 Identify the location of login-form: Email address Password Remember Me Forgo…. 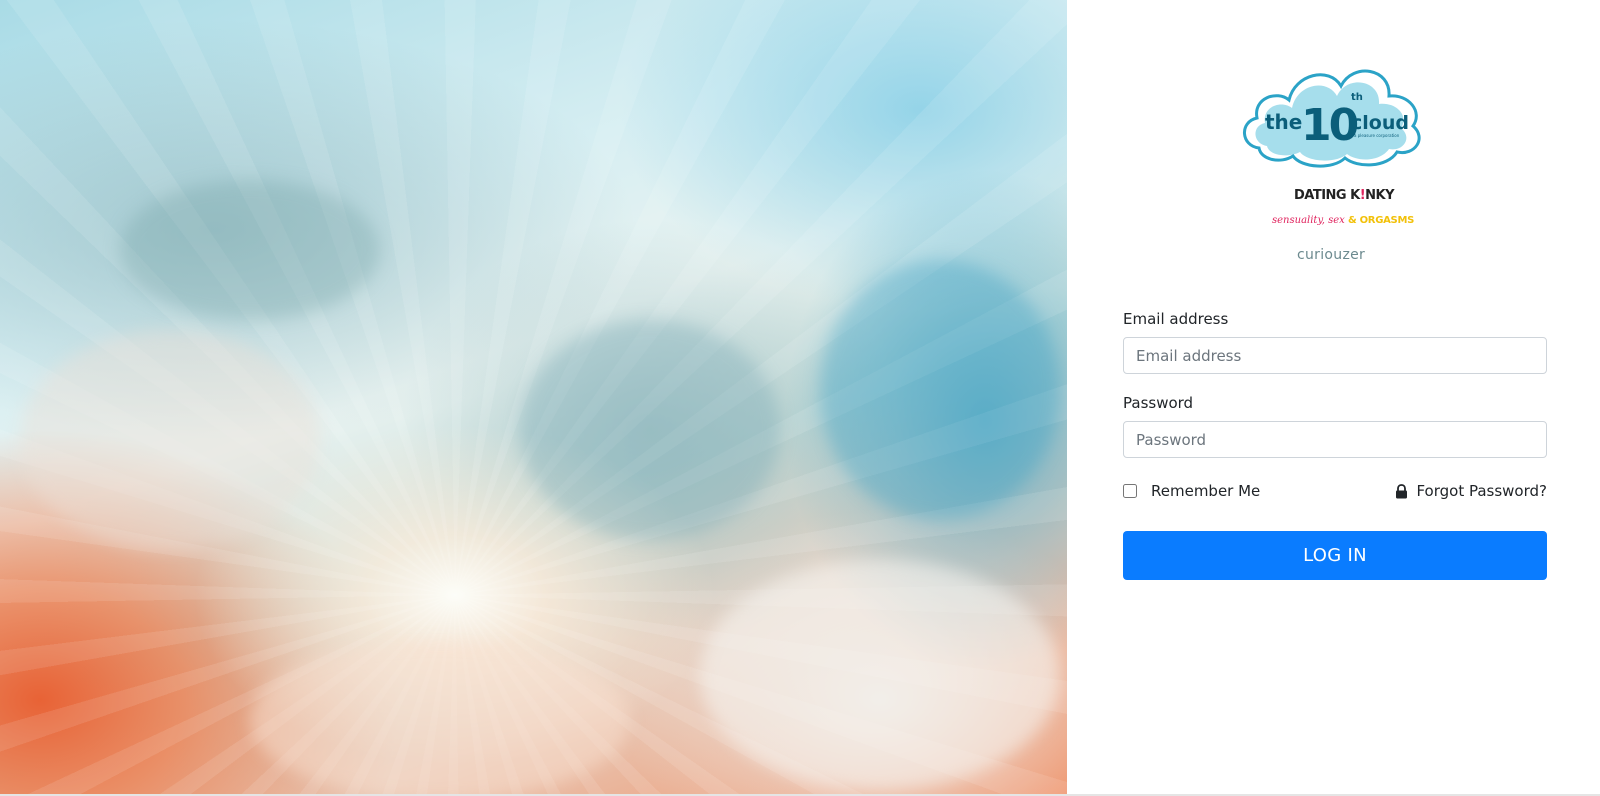
(1335, 445).